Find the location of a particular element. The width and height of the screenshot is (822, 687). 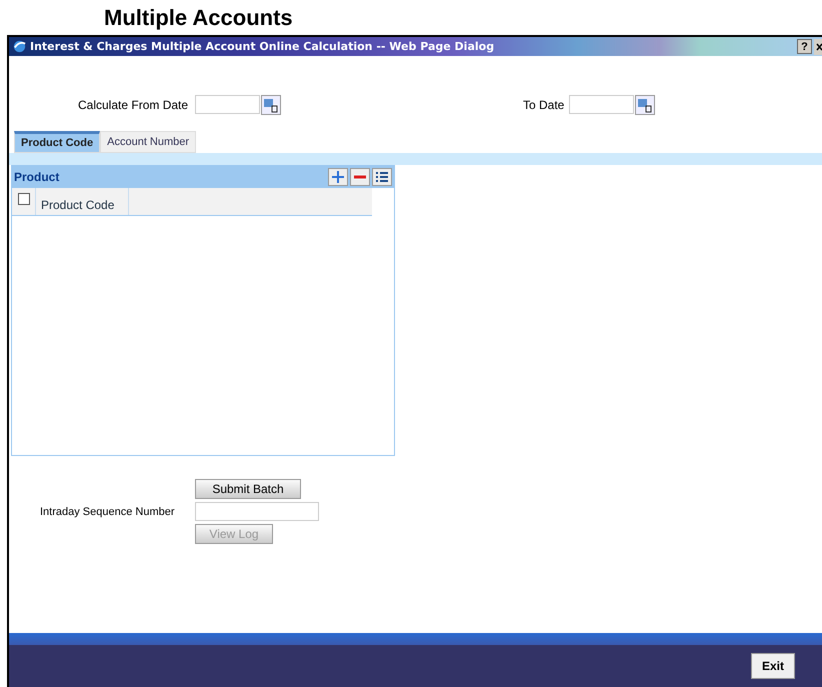

remove-icon is located at coordinates (360, 177).